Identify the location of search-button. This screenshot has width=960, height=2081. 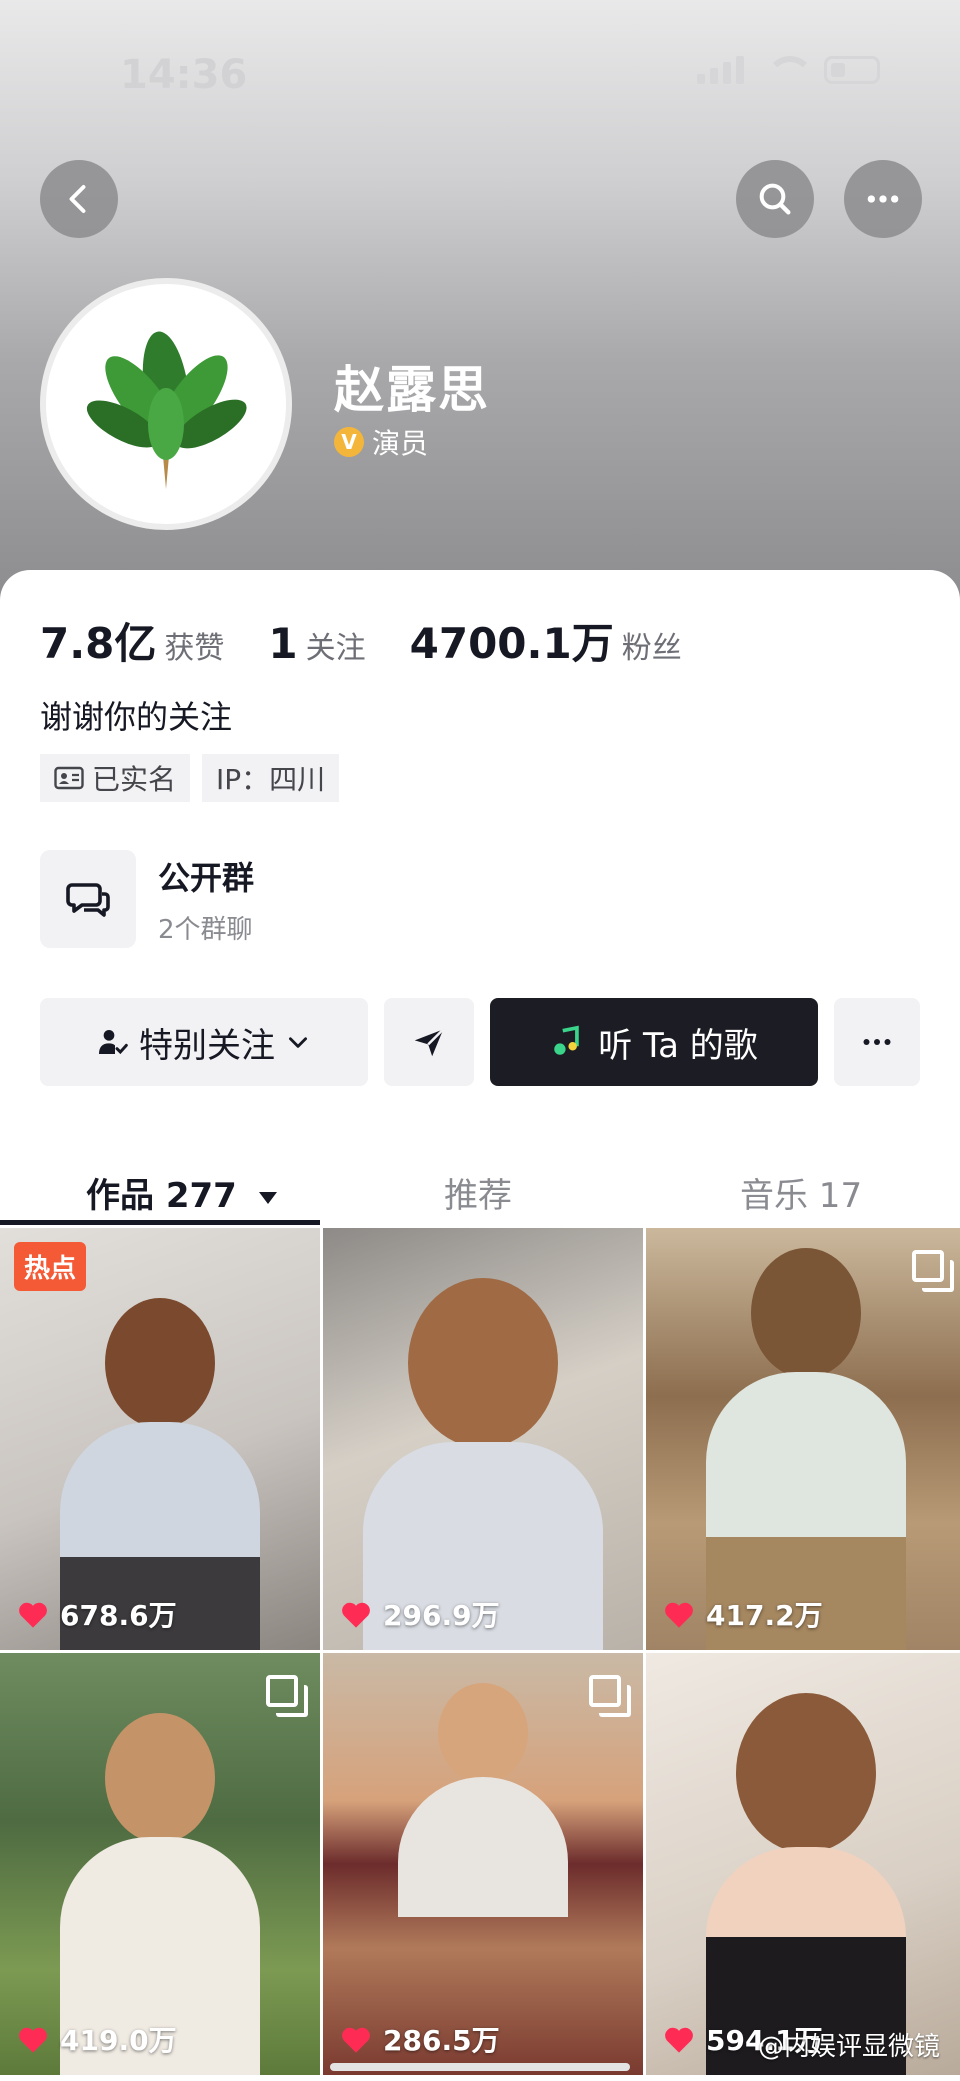
(775, 199).